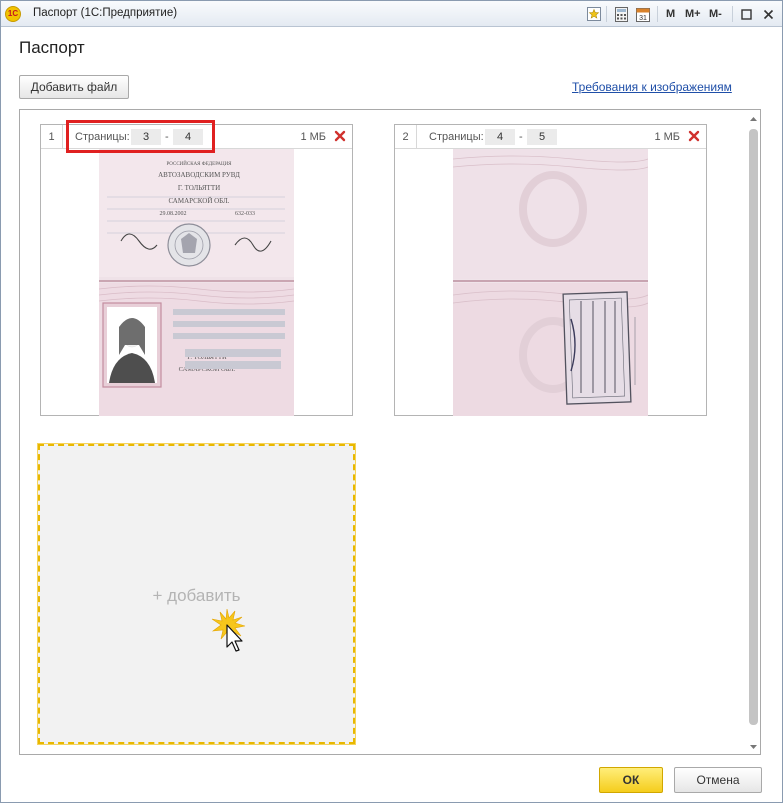 Image resolution: width=783 pixels, height=803 pixels. What do you see at coordinates (231, 630) in the screenshot?
I see `mouse-cursor-icon` at bounding box center [231, 630].